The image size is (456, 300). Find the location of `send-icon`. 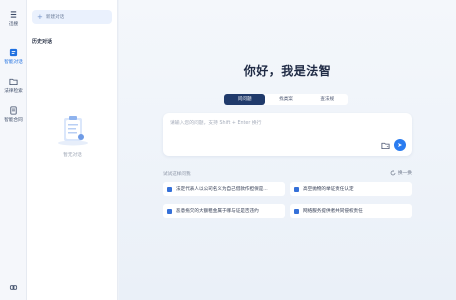

send-icon is located at coordinates (400, 145).